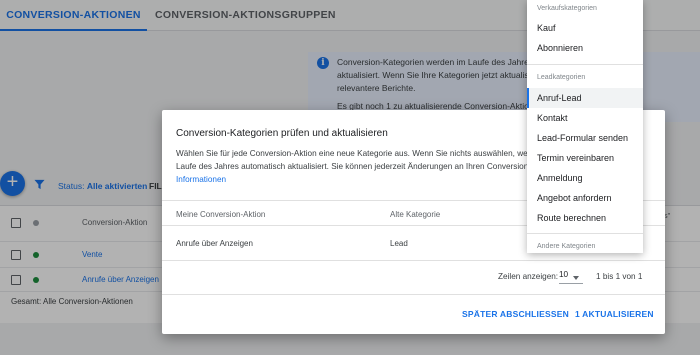 The width and height of the screenshot is (700, 355). What do you see at coordinates (585, 48) in the screenshot?
I see `menu-item-subscribe: Abonnieren` at bounding box center [585, 48].